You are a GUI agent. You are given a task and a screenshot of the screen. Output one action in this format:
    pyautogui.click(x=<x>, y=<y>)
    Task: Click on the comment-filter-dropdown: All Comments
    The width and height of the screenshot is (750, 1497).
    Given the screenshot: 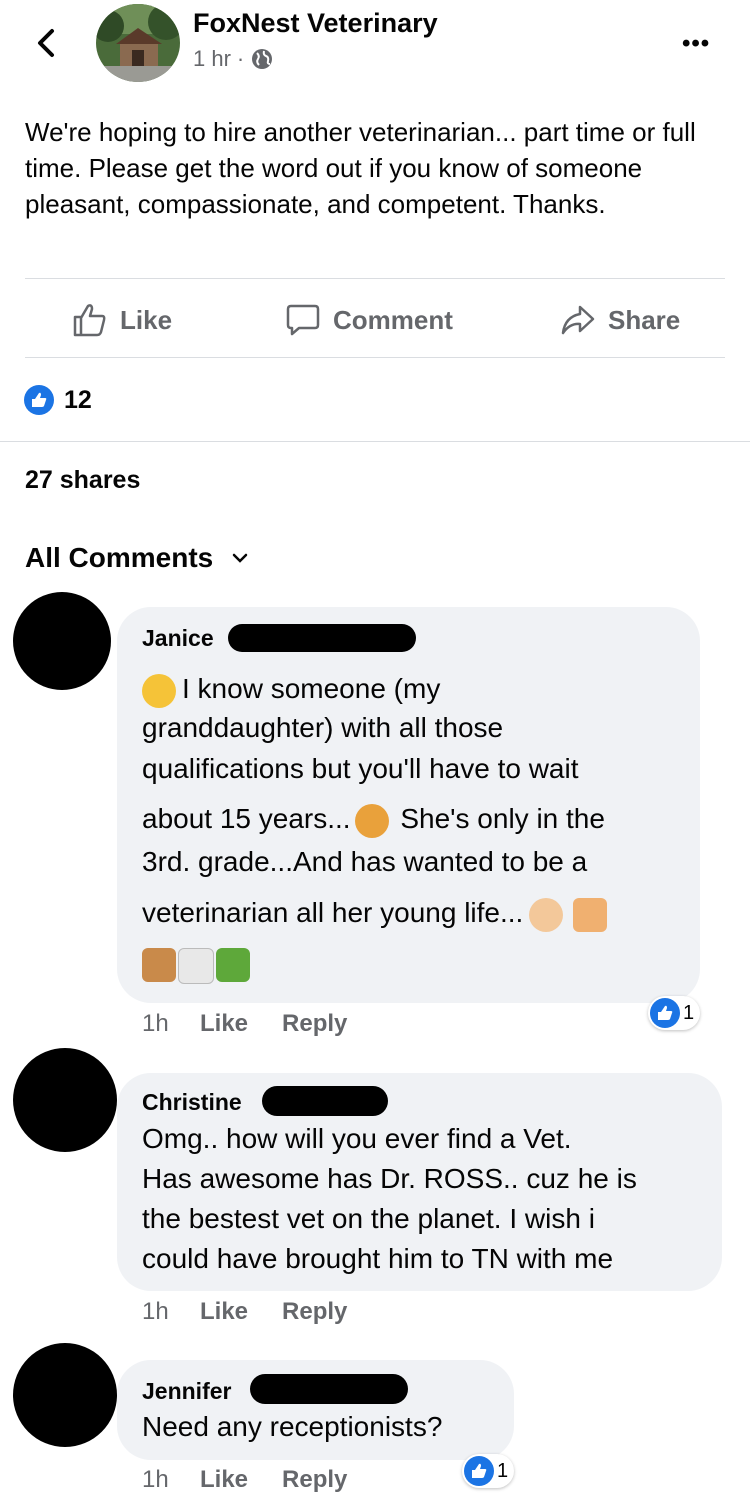 What is the action you would take?
    pyautogui.click(x=137, y=558)
    